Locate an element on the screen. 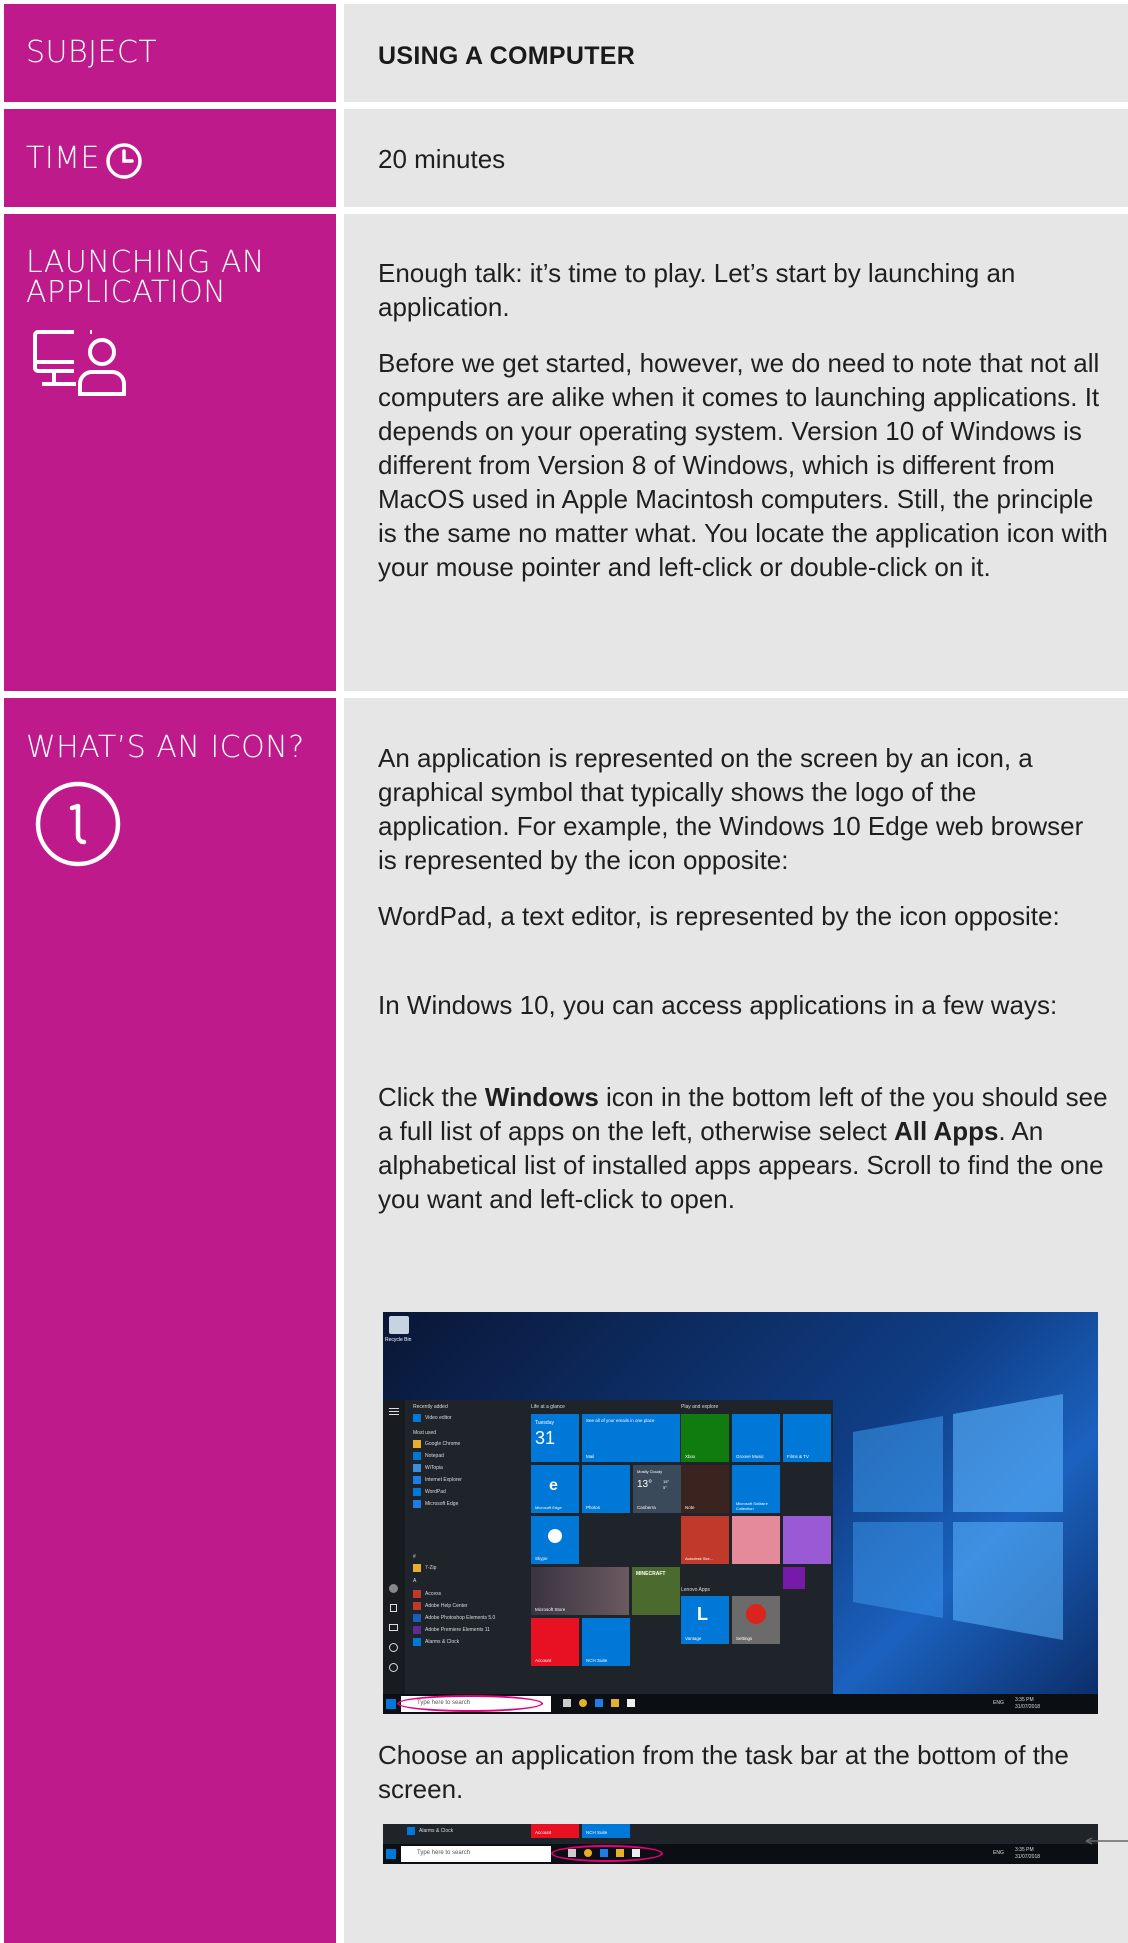 Image resolution: width=1128 pixels, height=1943 pixels. xbox-tile: Xbox is located at coordinates (705, 1438).